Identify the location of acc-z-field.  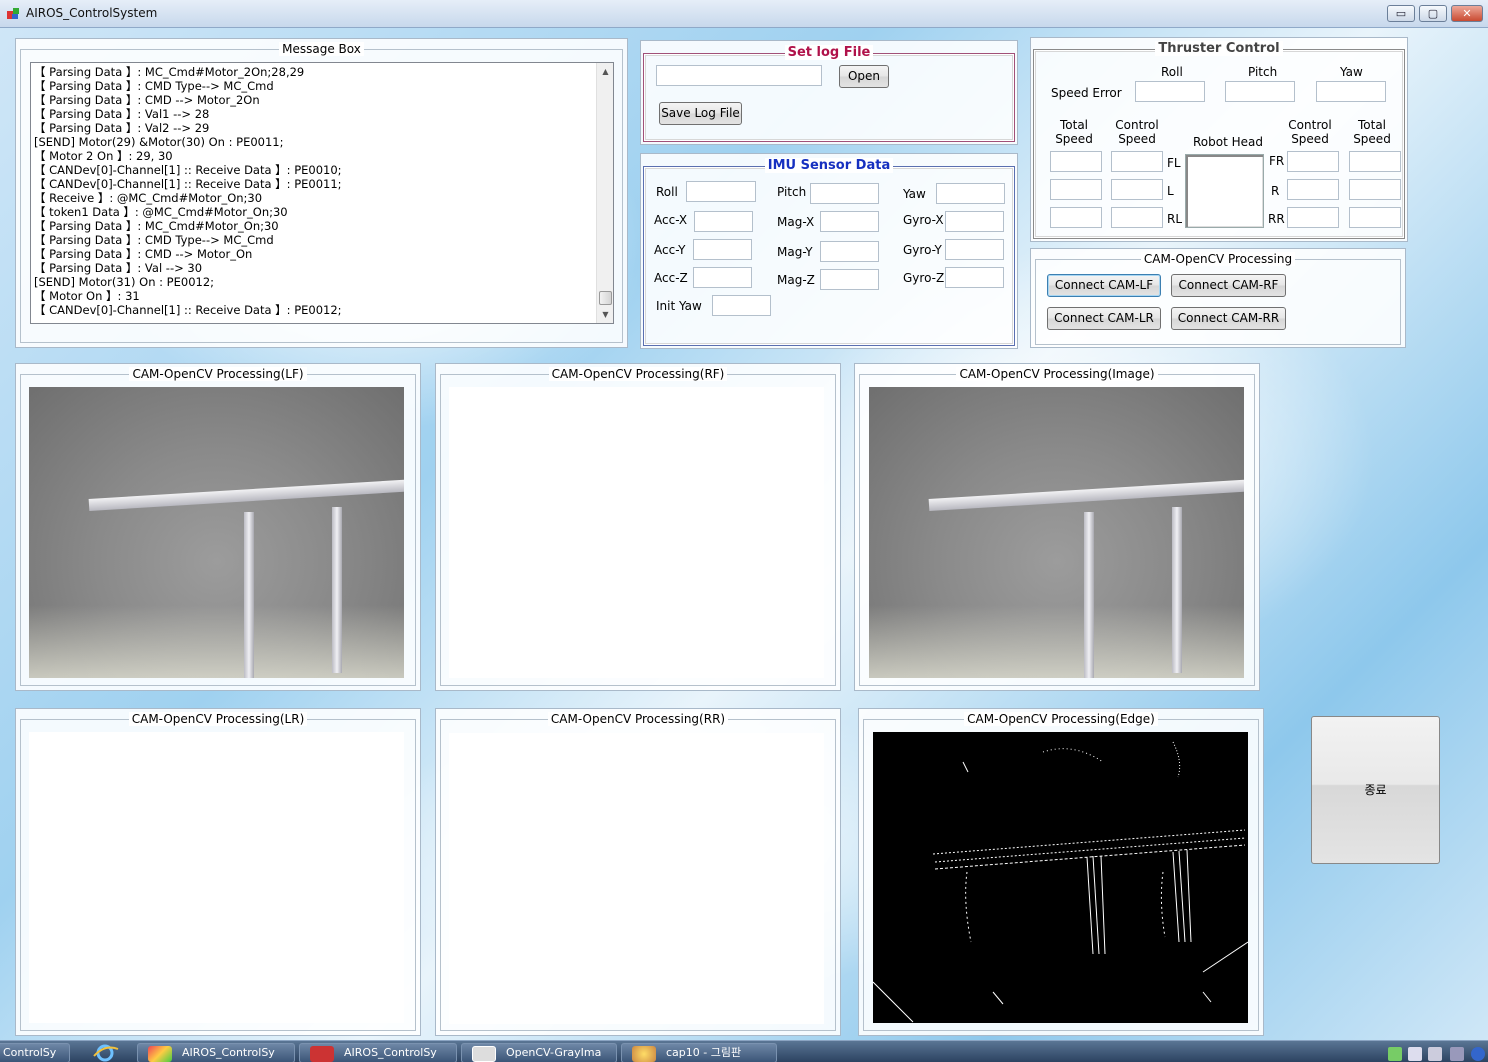
(722, 277).